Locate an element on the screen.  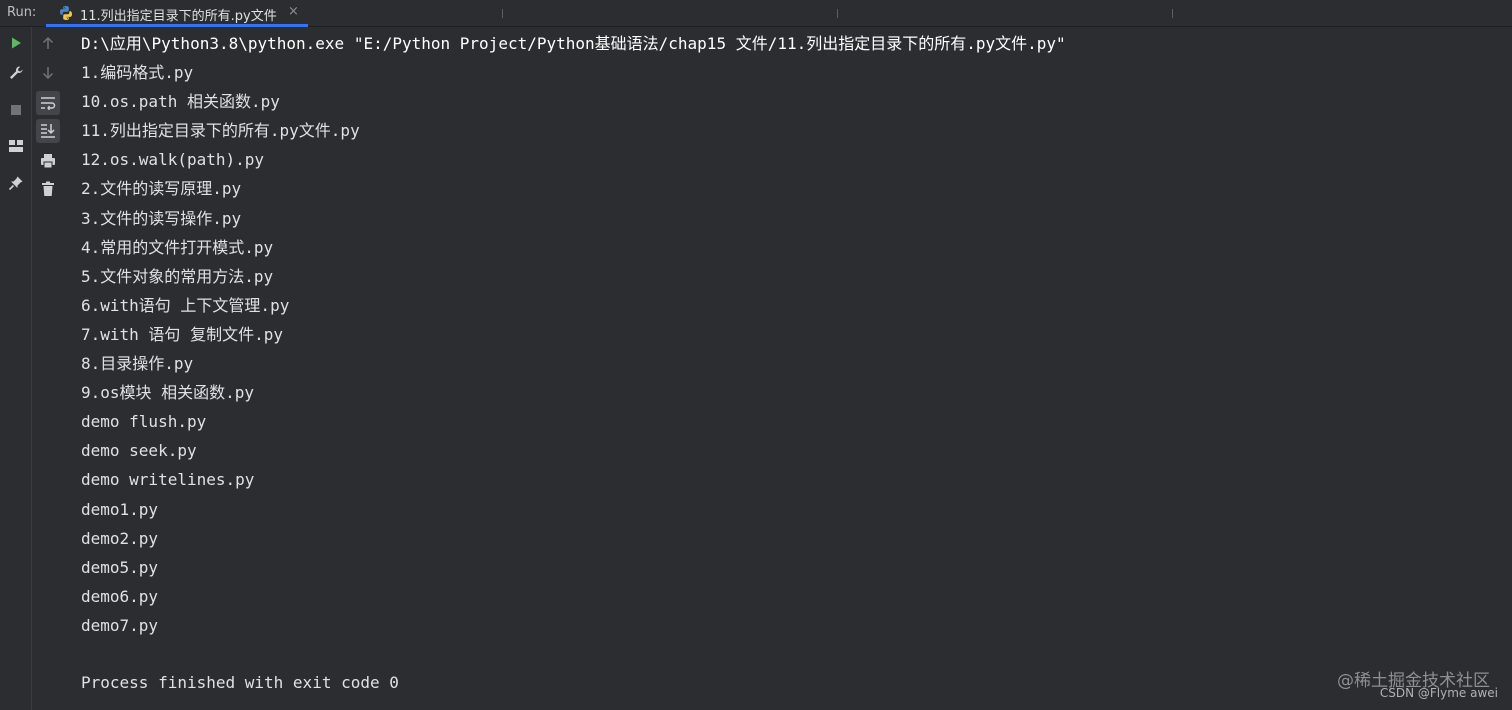
stop-button is located at coordinates (16, 110).